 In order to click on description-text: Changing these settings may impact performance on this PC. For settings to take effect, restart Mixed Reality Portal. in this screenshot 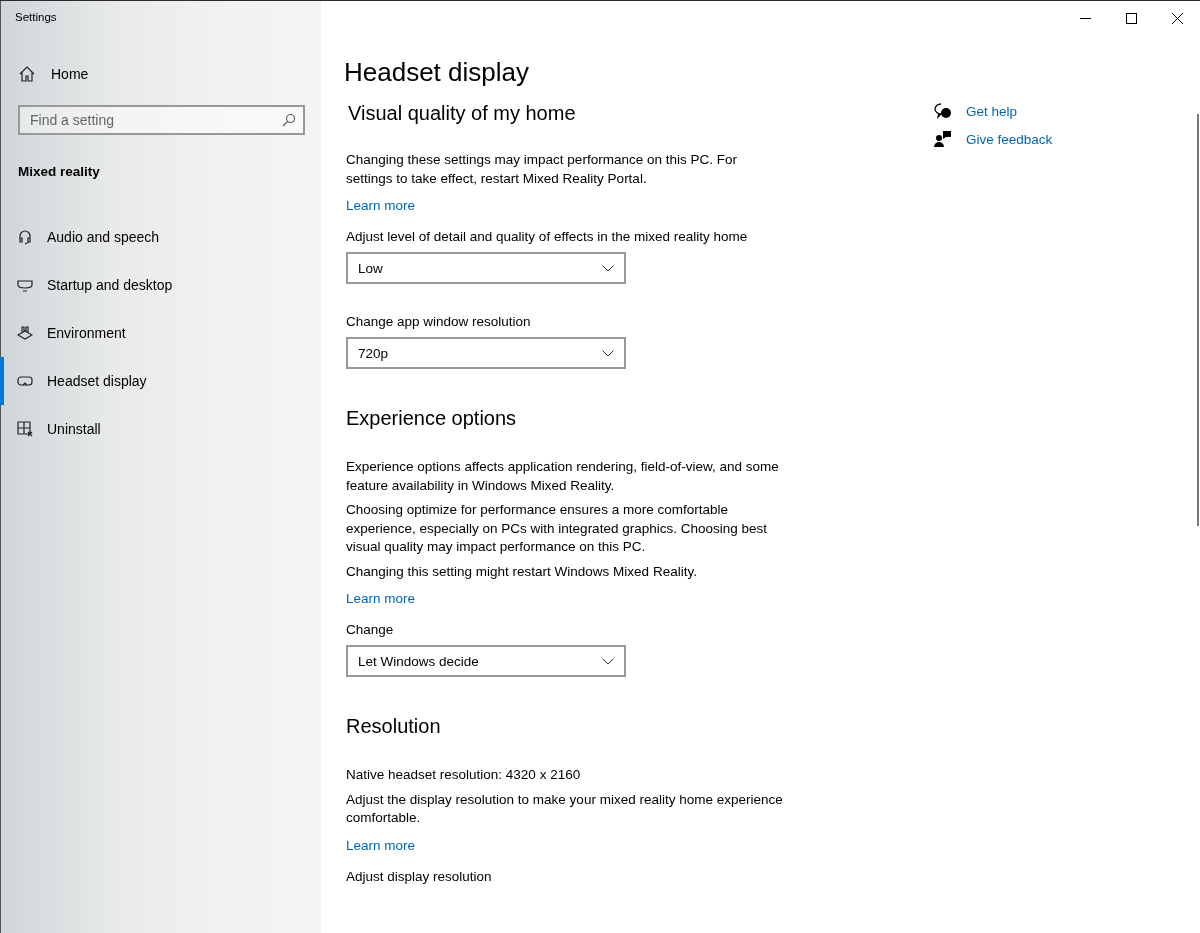, I will do `click(542, 169)`.